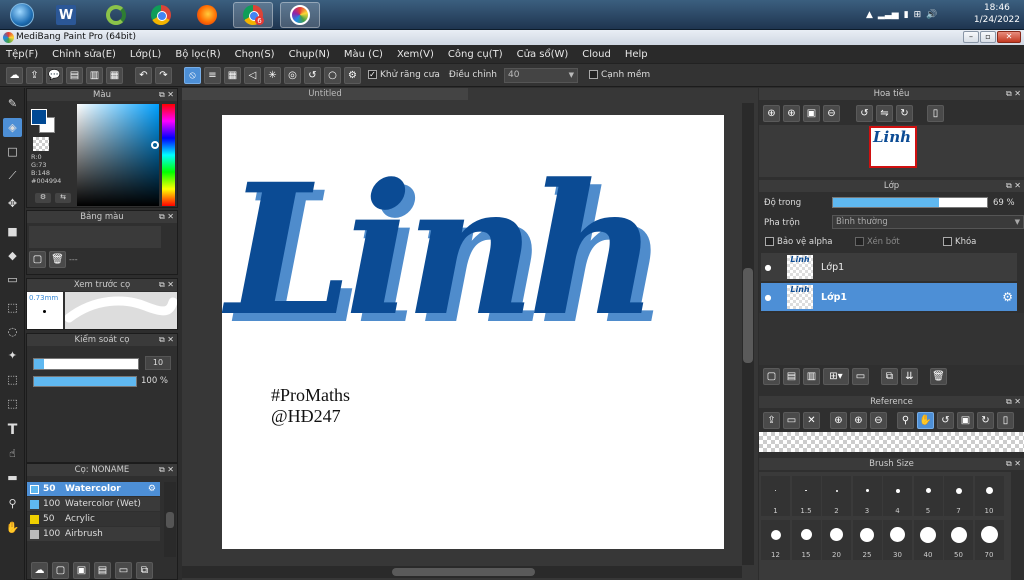 This screenshot has height=580, width=1024. I want to click on tray-arrow-icon: ▲, so click(869, 15).